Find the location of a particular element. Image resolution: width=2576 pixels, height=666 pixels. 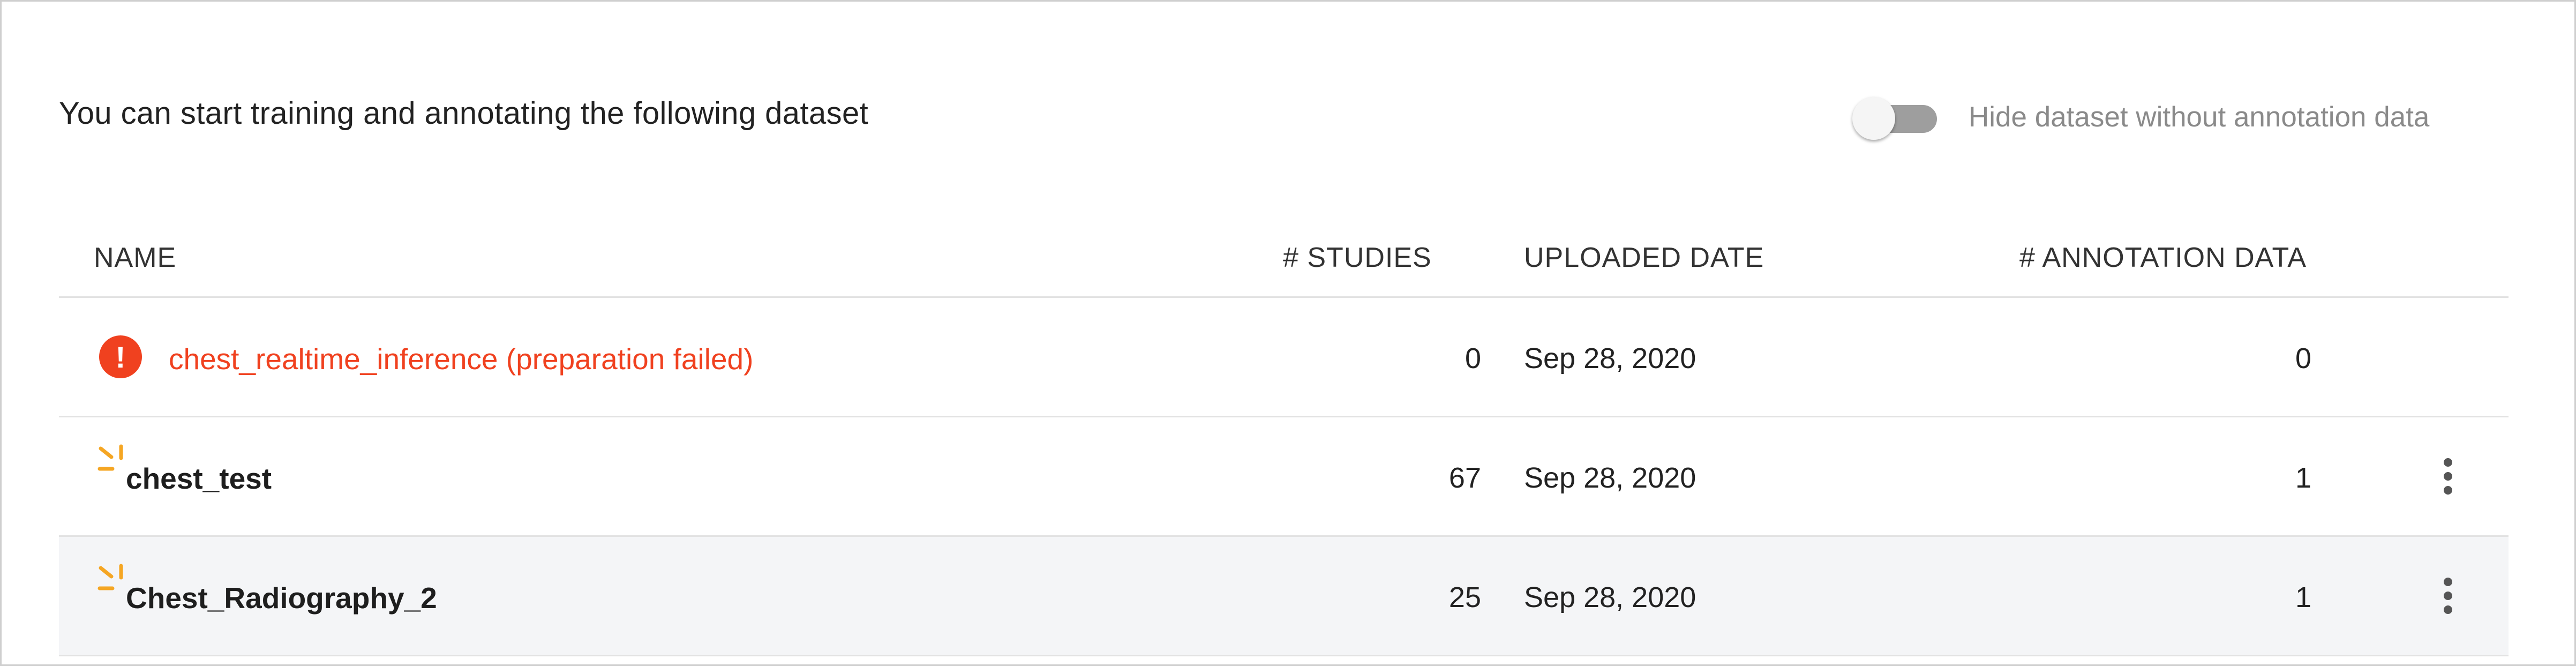

column-header-uploaded-date: UPLOADED DATE is located at coordinates (1644, 258).